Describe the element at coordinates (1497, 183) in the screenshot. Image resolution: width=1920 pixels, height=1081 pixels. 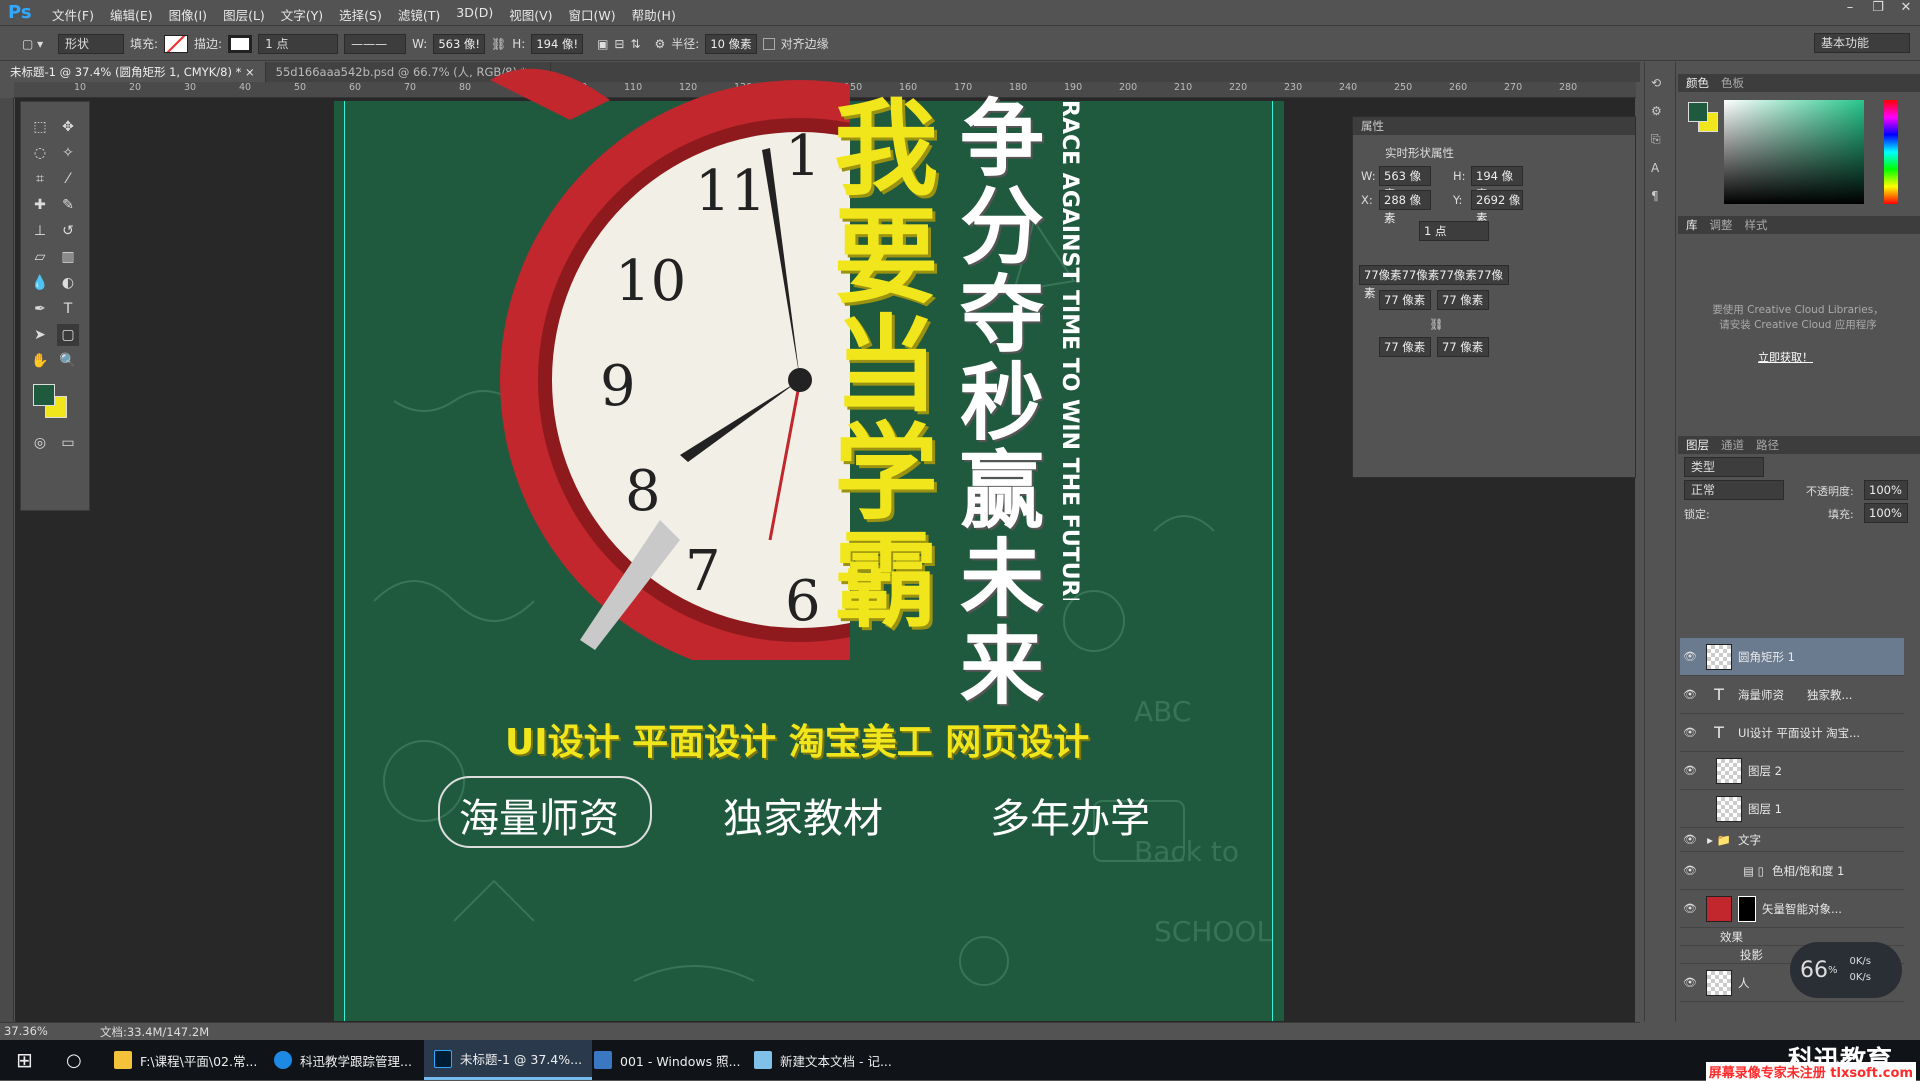
I see `prop-height: 194 像素` at that location.